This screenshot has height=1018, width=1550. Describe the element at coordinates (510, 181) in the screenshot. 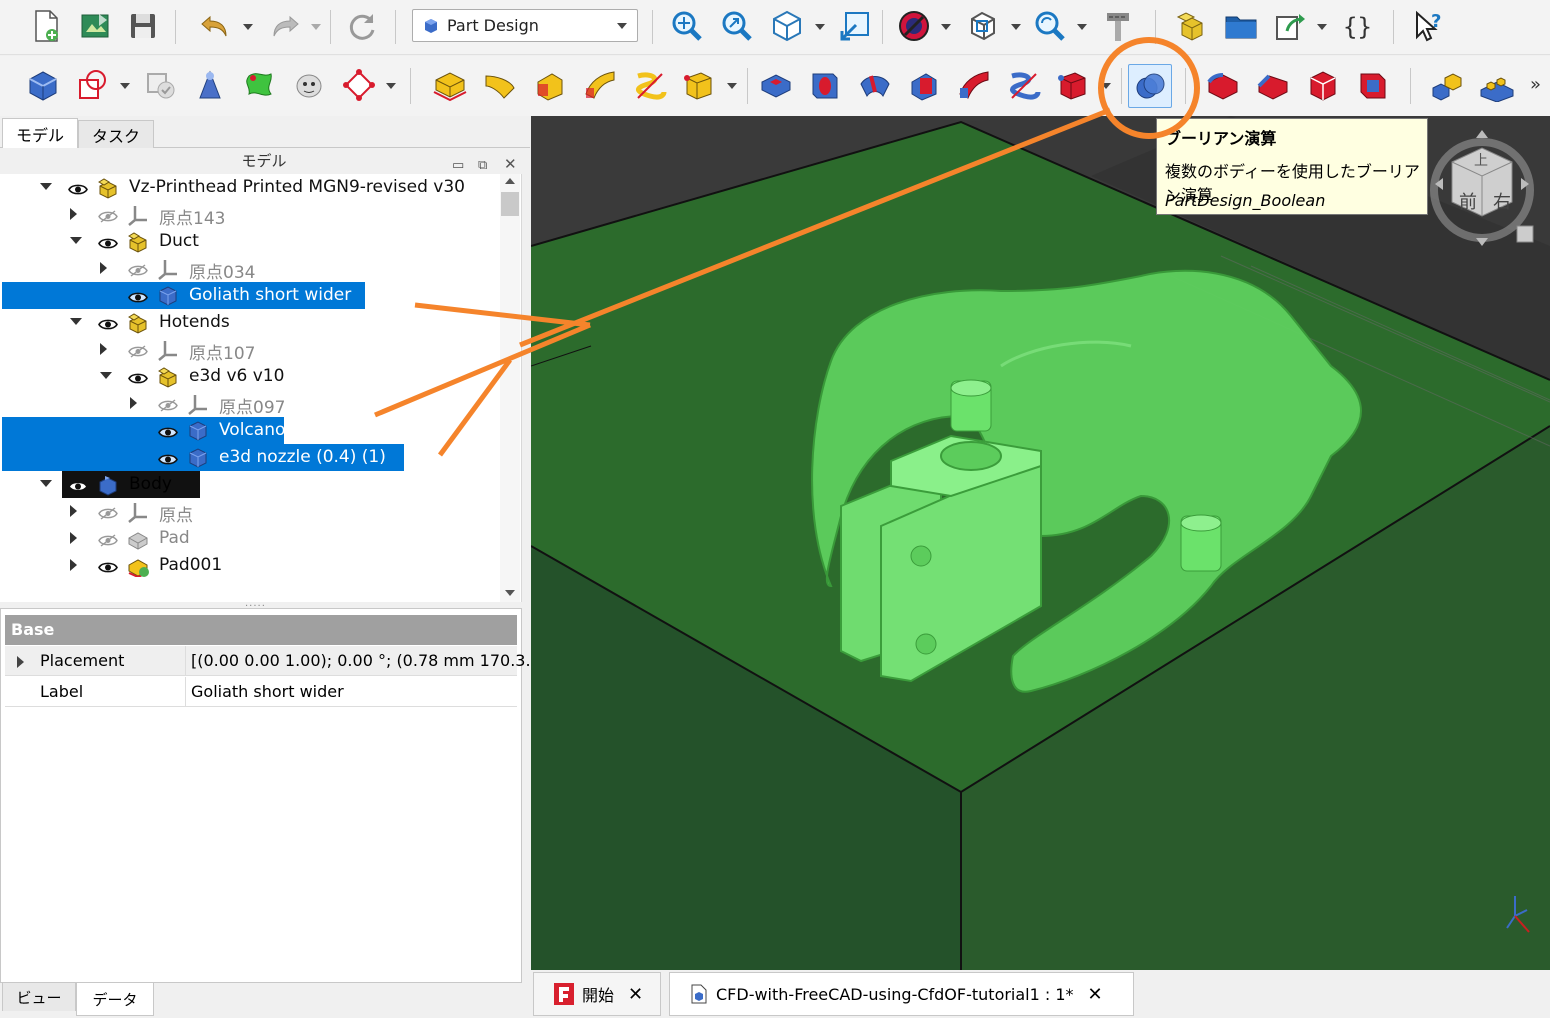

I see `scroll-up-icon` at that location.